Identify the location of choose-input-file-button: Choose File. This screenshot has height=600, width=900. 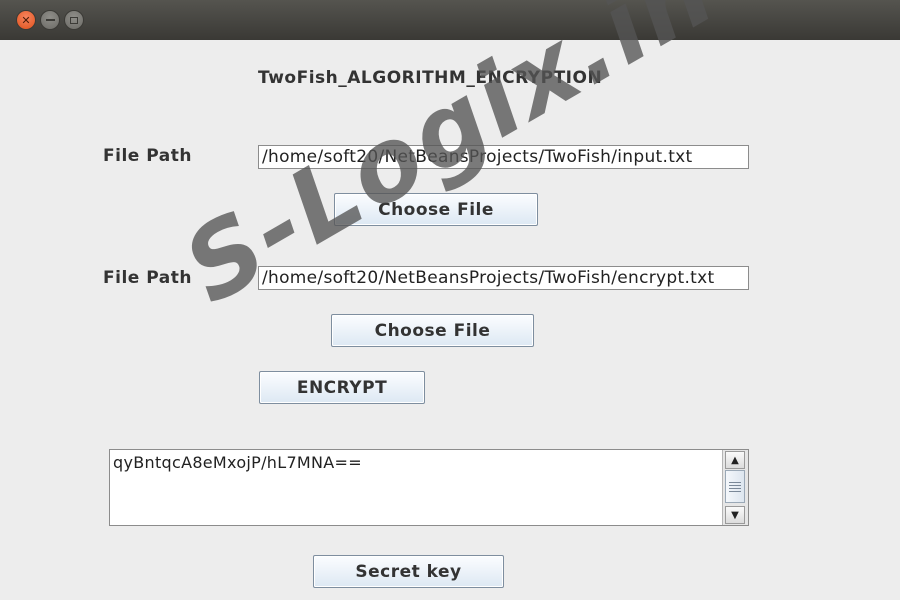
(436, 209).